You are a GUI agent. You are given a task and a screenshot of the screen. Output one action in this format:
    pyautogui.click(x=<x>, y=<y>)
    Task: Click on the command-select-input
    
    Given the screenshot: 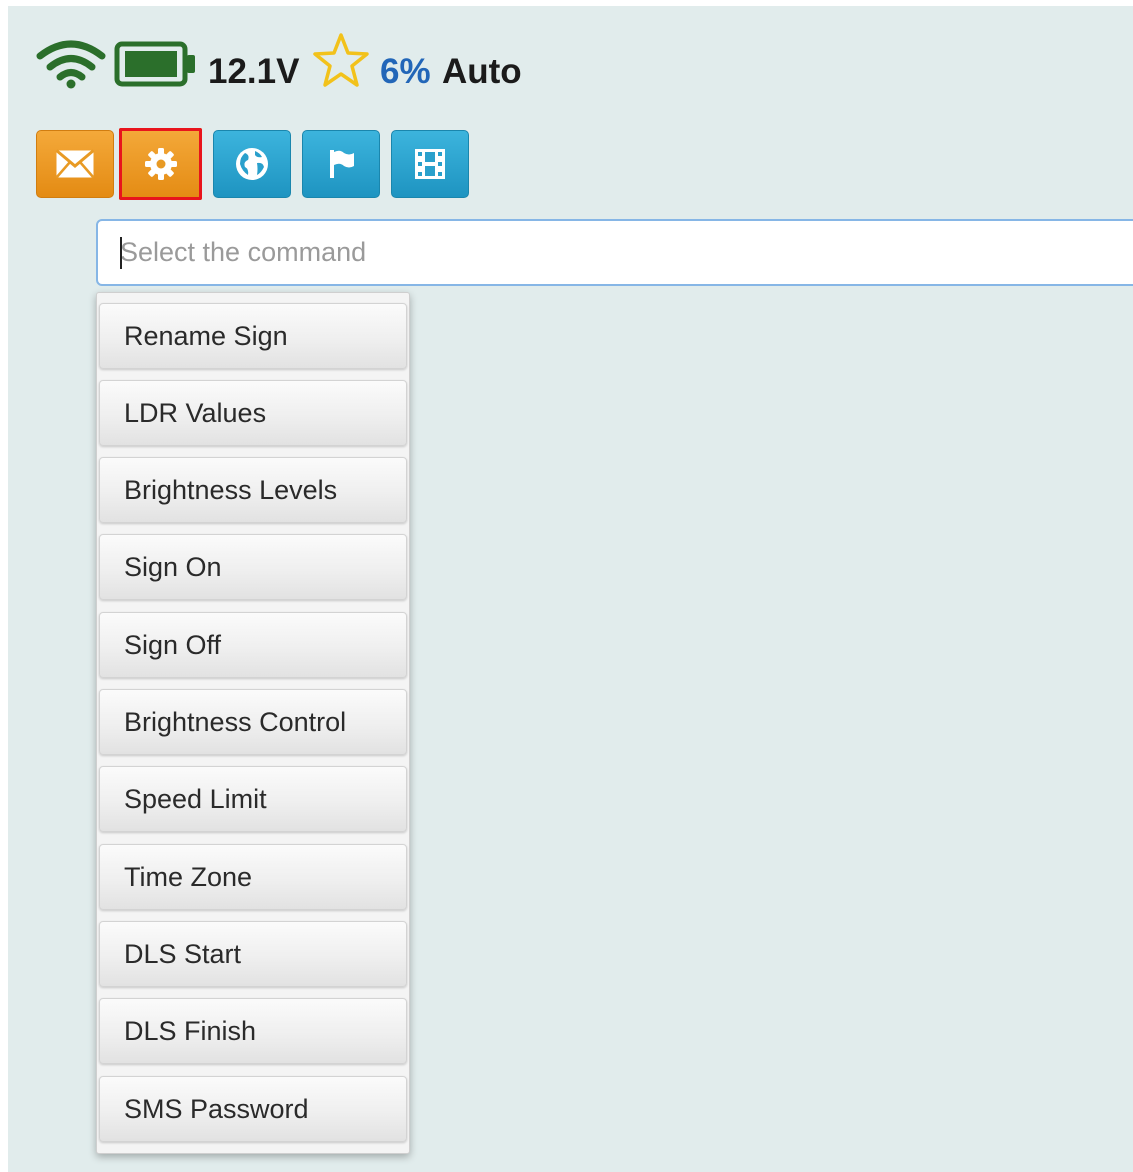 What is the action you would take?
    pyautogui.click(x=614, y=252)
    